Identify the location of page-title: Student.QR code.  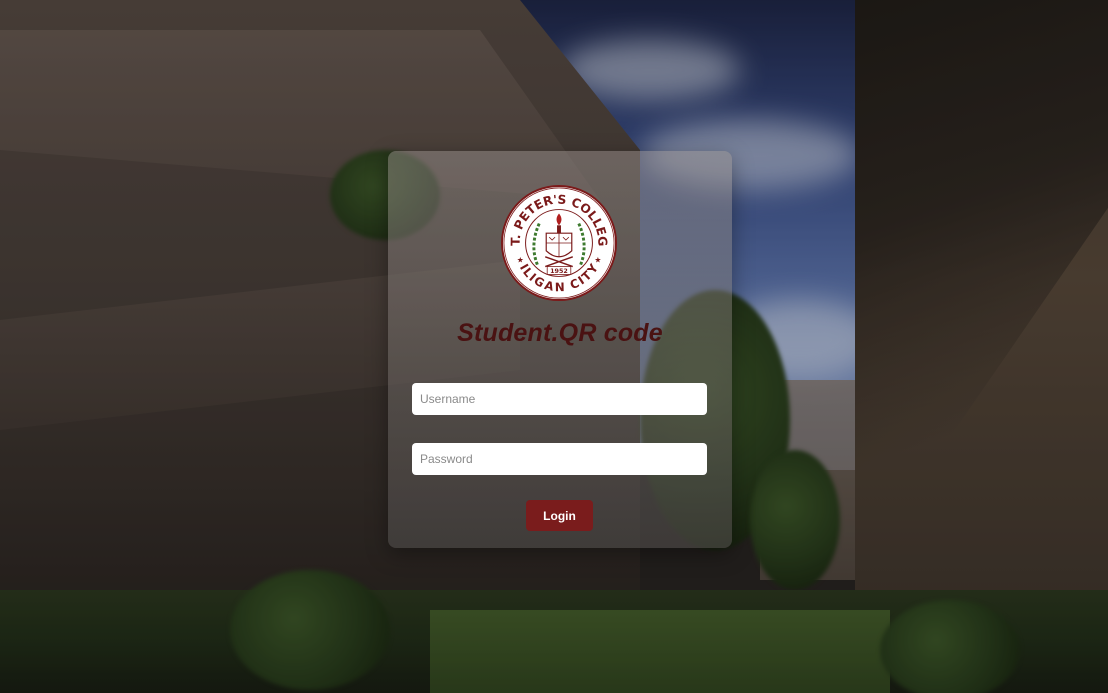
(560, 333).